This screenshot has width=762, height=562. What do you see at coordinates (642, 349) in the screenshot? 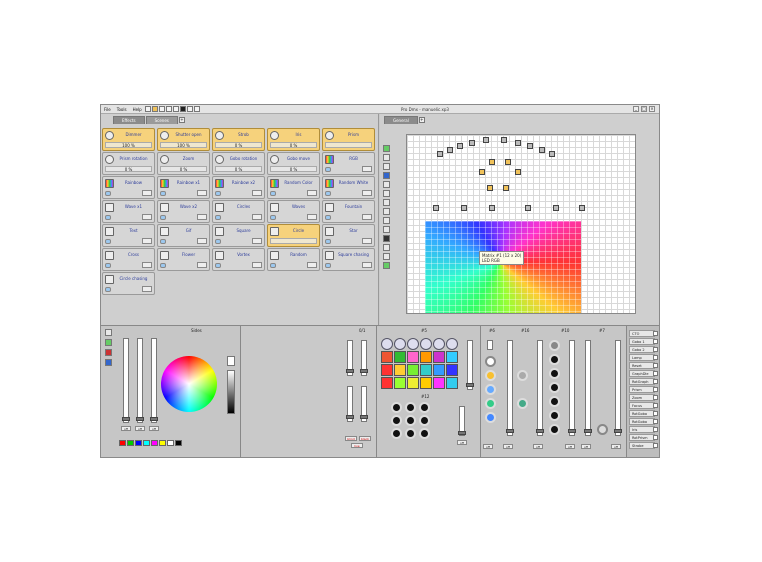
I see `property-item: Gobo 2` at bounding box center [642, 349].